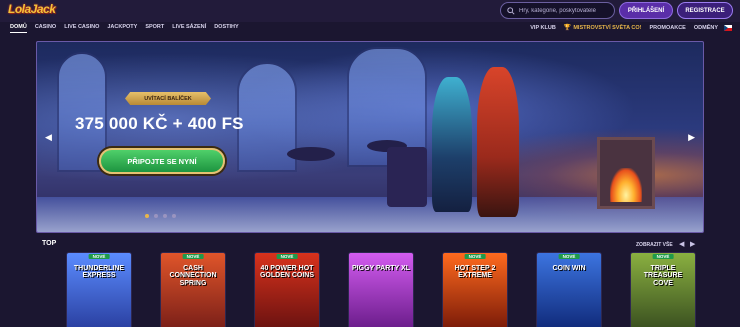 This screenshot has height=327, width=740. I want to click on nav-item-rewards: ODMĚNY, so click(706, 29).